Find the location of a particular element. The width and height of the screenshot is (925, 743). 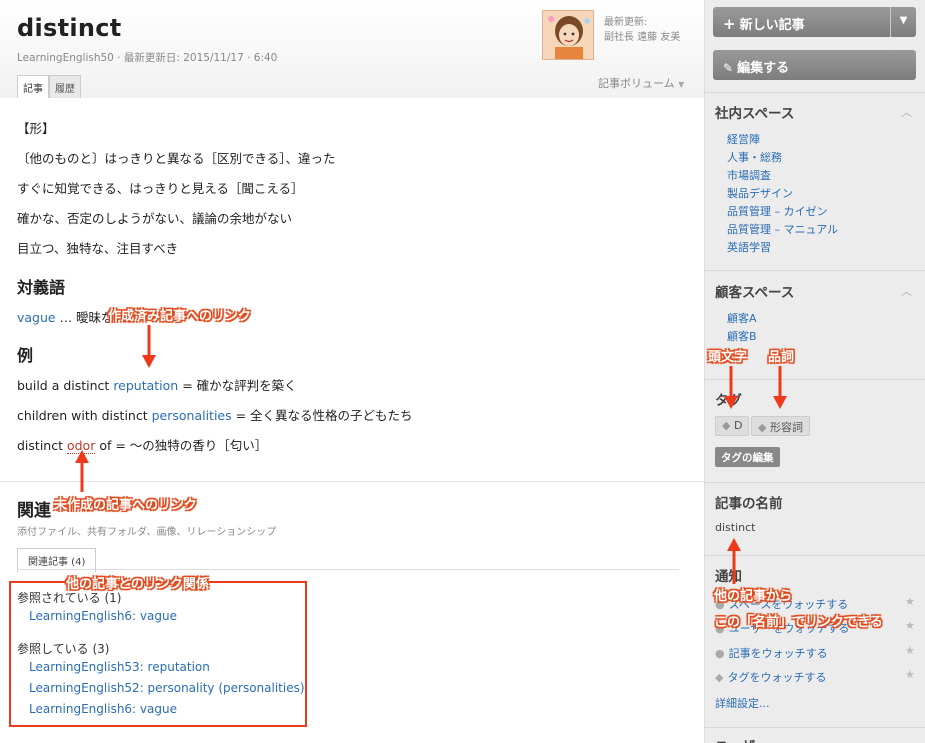

tag-edit-button: タグの編集 is located at coordinates (747, 457).